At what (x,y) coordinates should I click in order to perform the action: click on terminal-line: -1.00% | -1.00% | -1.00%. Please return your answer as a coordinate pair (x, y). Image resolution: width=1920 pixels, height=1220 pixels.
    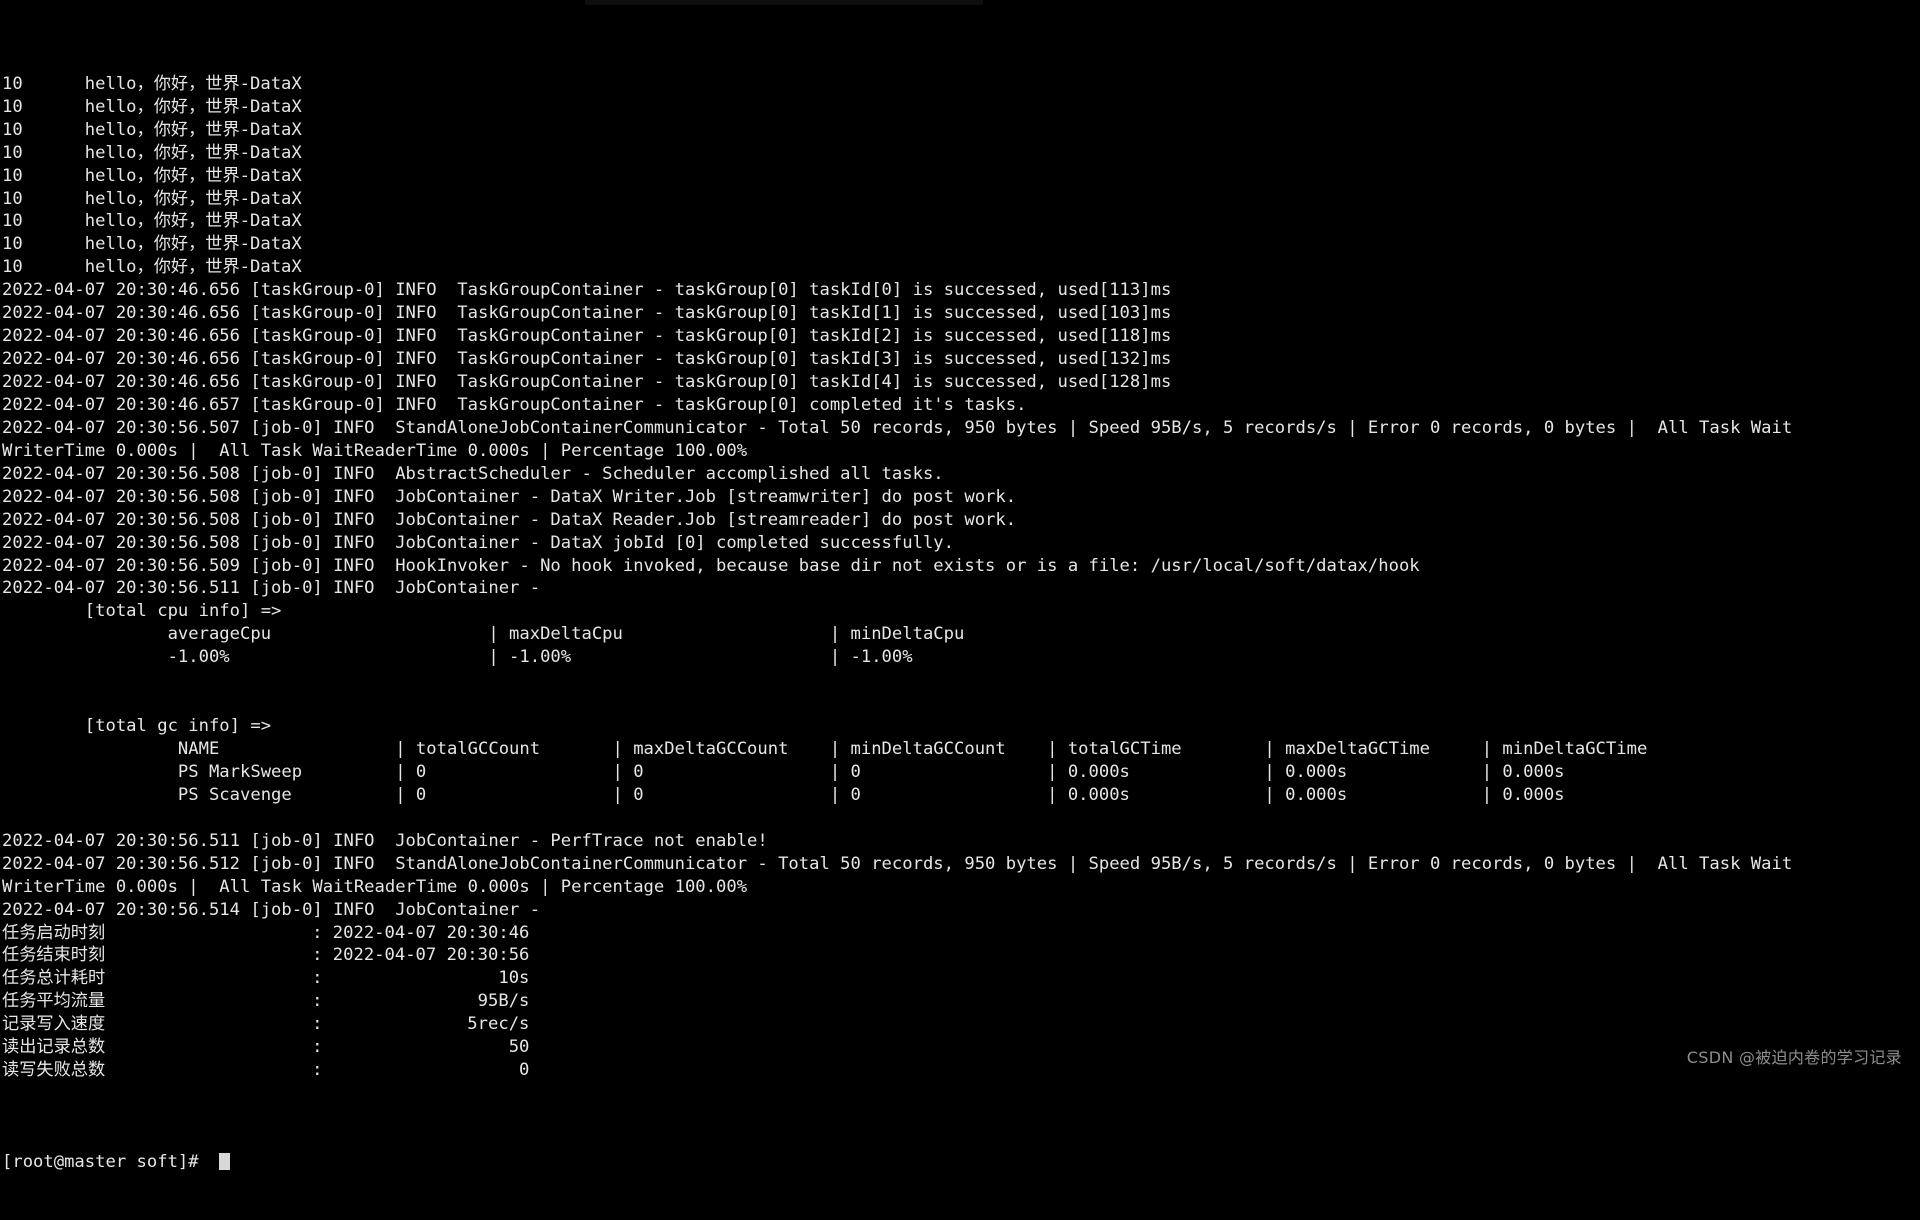
    Looking at the image, I should click on (587, 657).